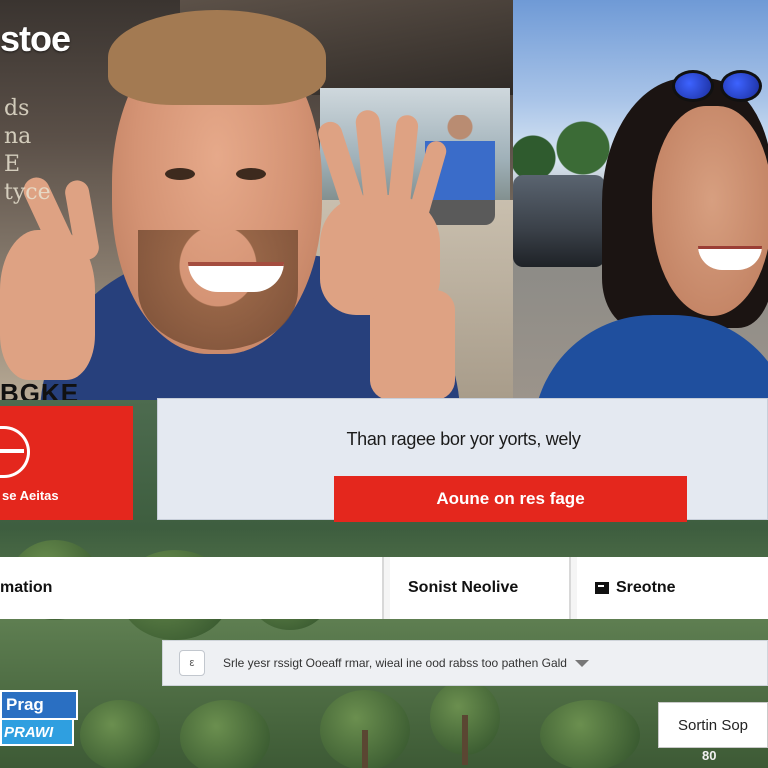 This screenshot has height=768, width=768. I want to click on parked-truck, so click(559, 221).